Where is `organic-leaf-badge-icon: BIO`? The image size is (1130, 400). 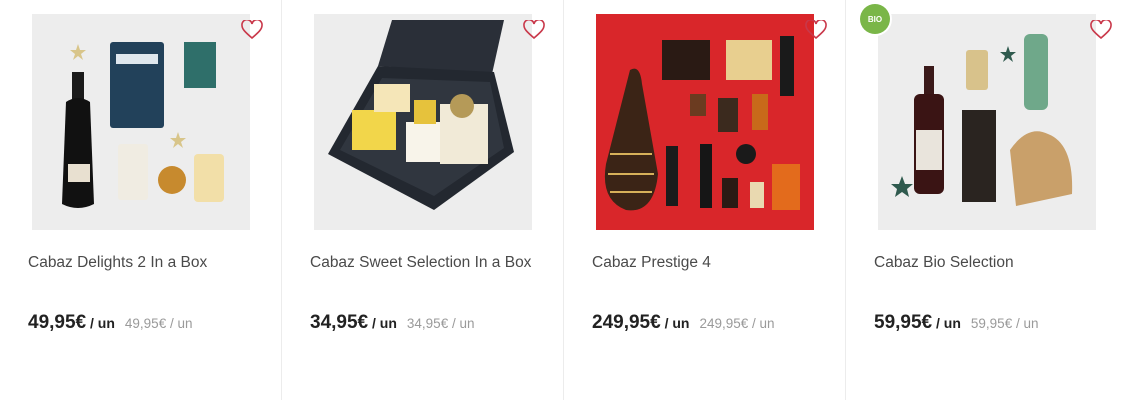 organic-leaf-badge-icon: BIO is located at coordinates (875, 19).